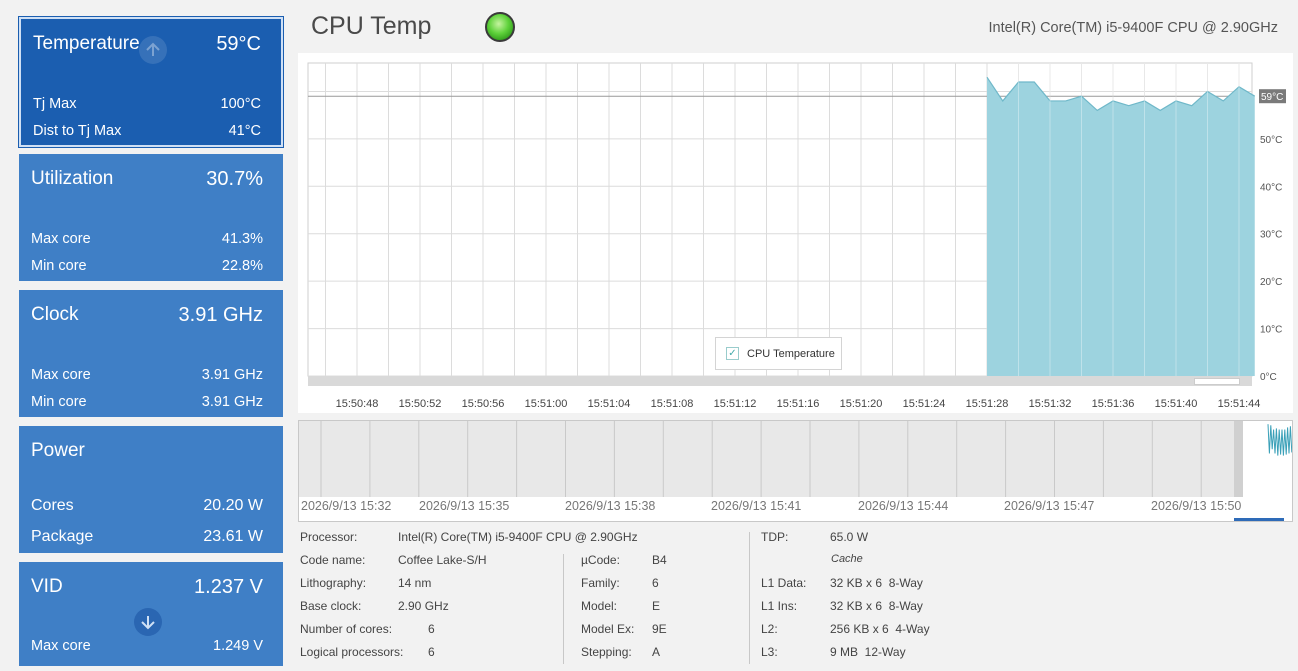 The height and width of the screenshot is (671, 1298). I want to click on row-value: 1.249 V, so click(238, 646).